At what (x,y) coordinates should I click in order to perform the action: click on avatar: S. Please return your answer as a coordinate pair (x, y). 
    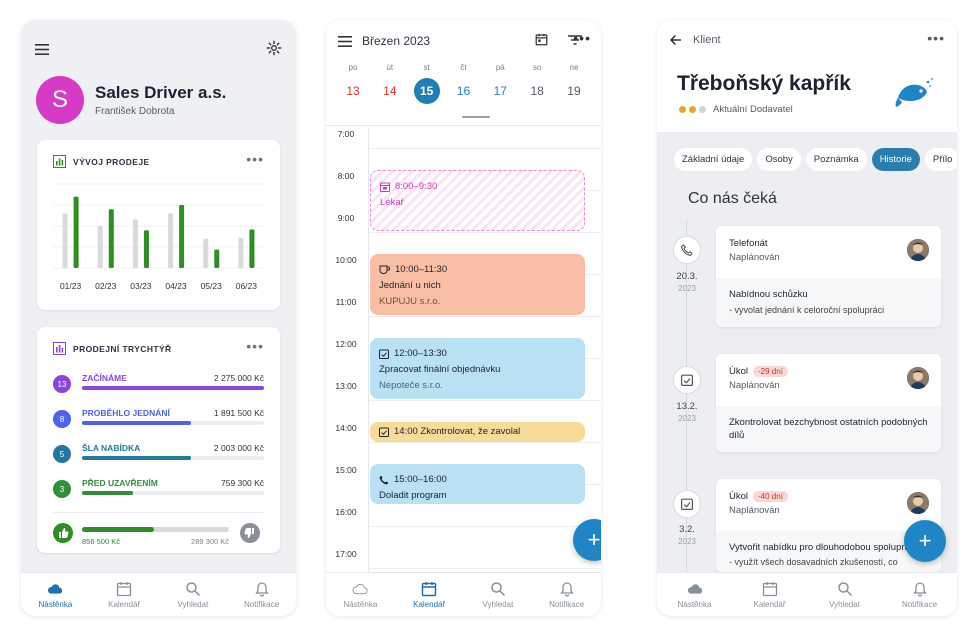
    Looking at the image, I should click on (60, 100).